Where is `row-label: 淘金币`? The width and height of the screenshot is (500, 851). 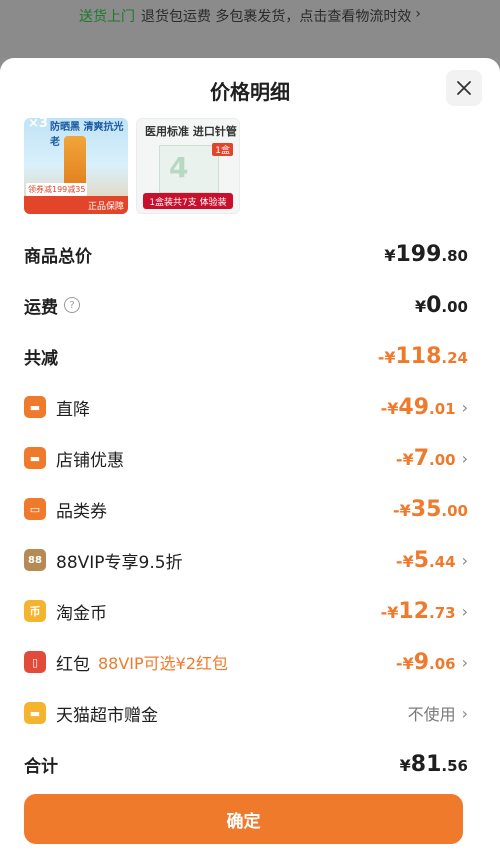 row-label: 淘金币 is located at coordinates (81, 613).